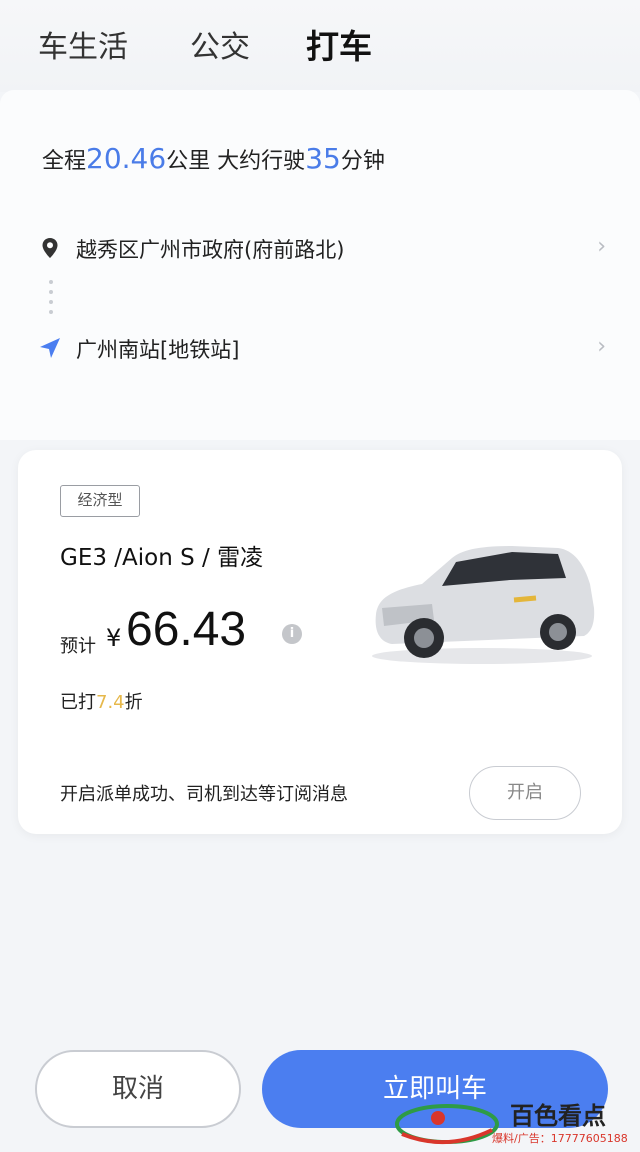 This screenshot has width=640, height=1152. What do you see at coordinates (210, 250) in the screenshot?
I see `origin-label: 越秀区广州市政府(府前路北)` at bounding box center [210, 250].